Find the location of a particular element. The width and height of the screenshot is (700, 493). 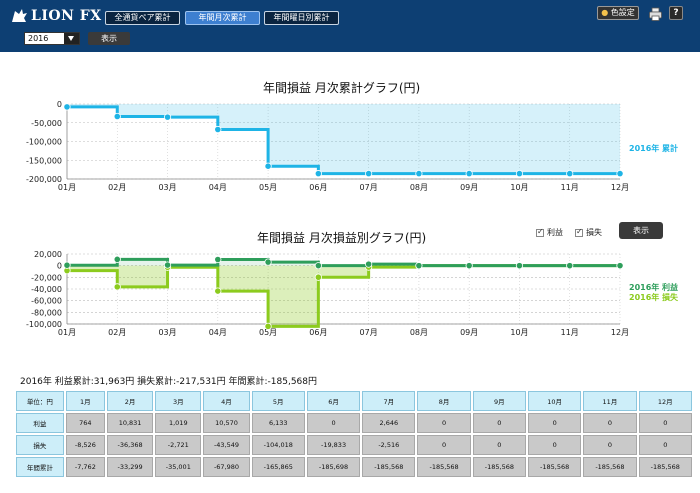

y-tick-label: -40,000 is located at coordinates (46, 289).